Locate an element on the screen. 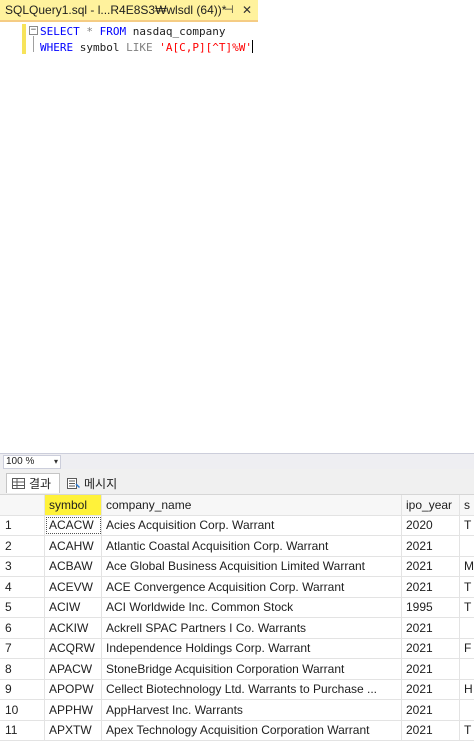 The image size is (474, 751). tab-results: 결과 is located at coordinates (33, 483).